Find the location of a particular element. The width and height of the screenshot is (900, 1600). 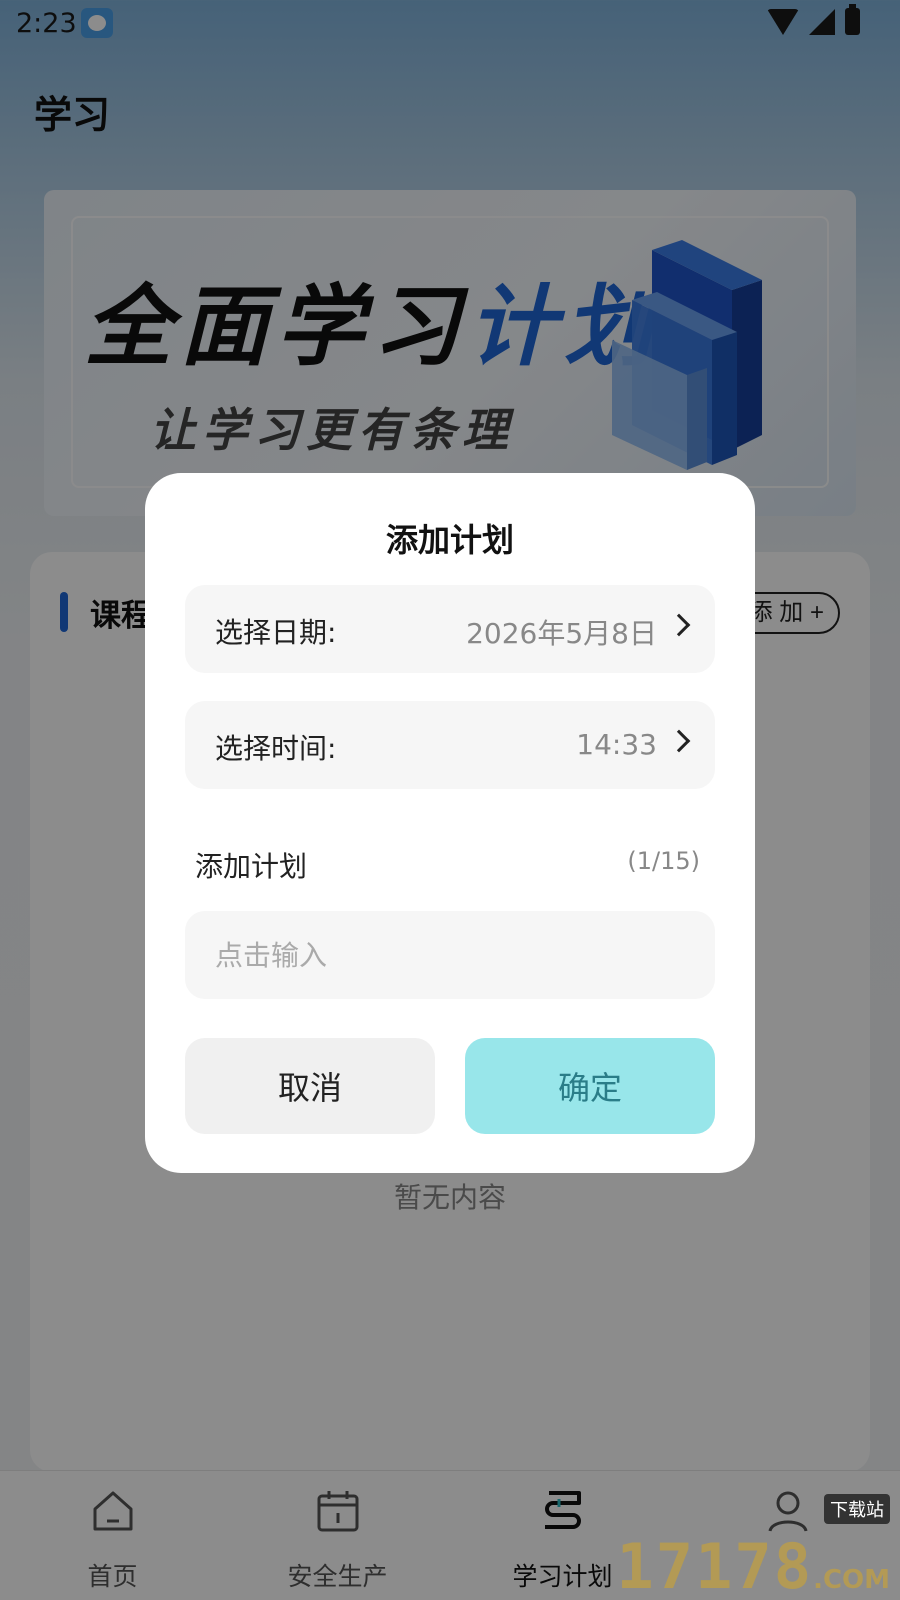

watermark-digits: 17178 is located at coordinates (715, 1565).